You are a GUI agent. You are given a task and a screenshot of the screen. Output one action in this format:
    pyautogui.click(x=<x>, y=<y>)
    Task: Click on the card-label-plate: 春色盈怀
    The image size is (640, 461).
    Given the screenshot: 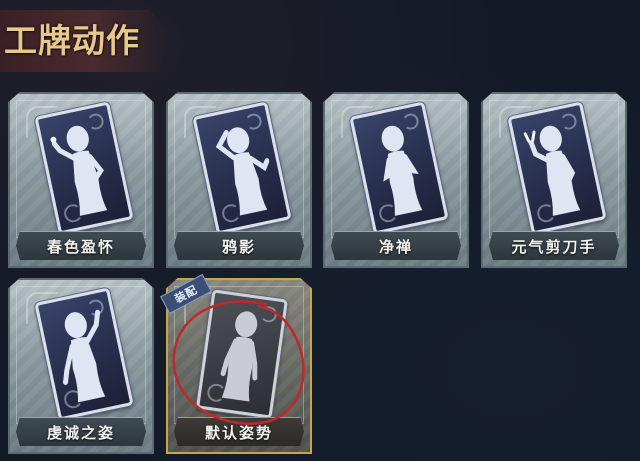 What is the action you would take?
    pyautogui.click(x=81, y=245)
    